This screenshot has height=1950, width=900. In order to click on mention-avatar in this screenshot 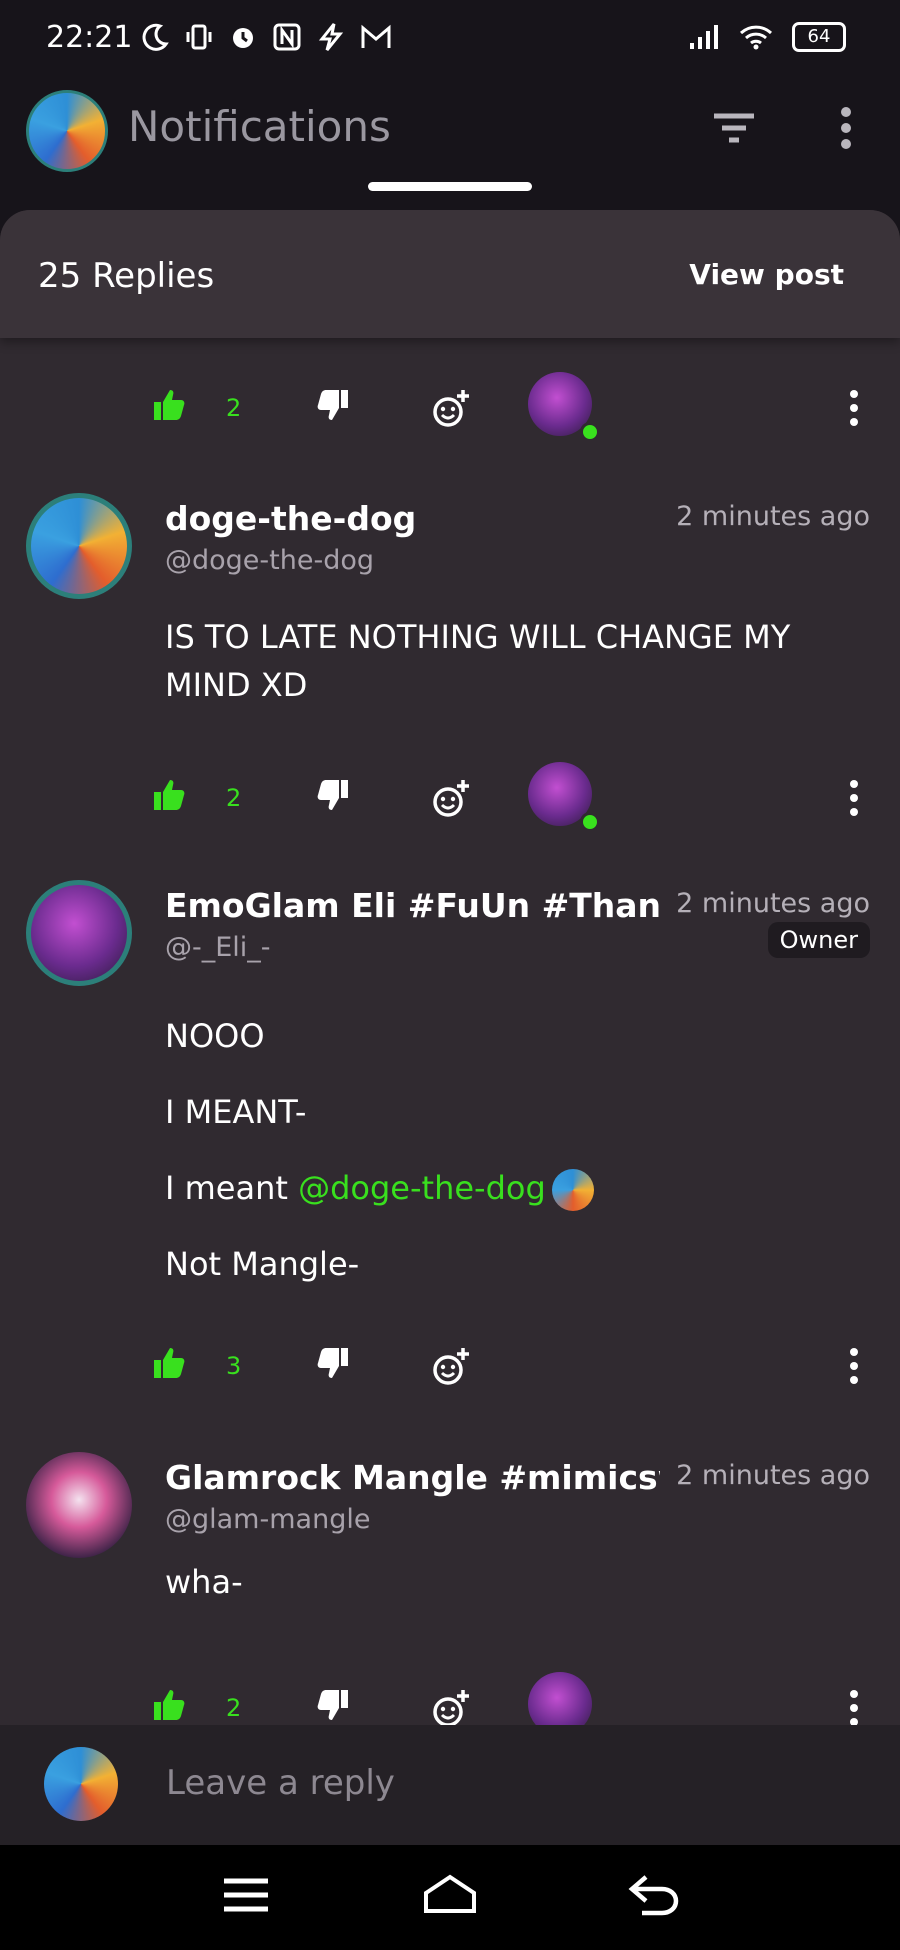, I will do `click(572, 1190)`.